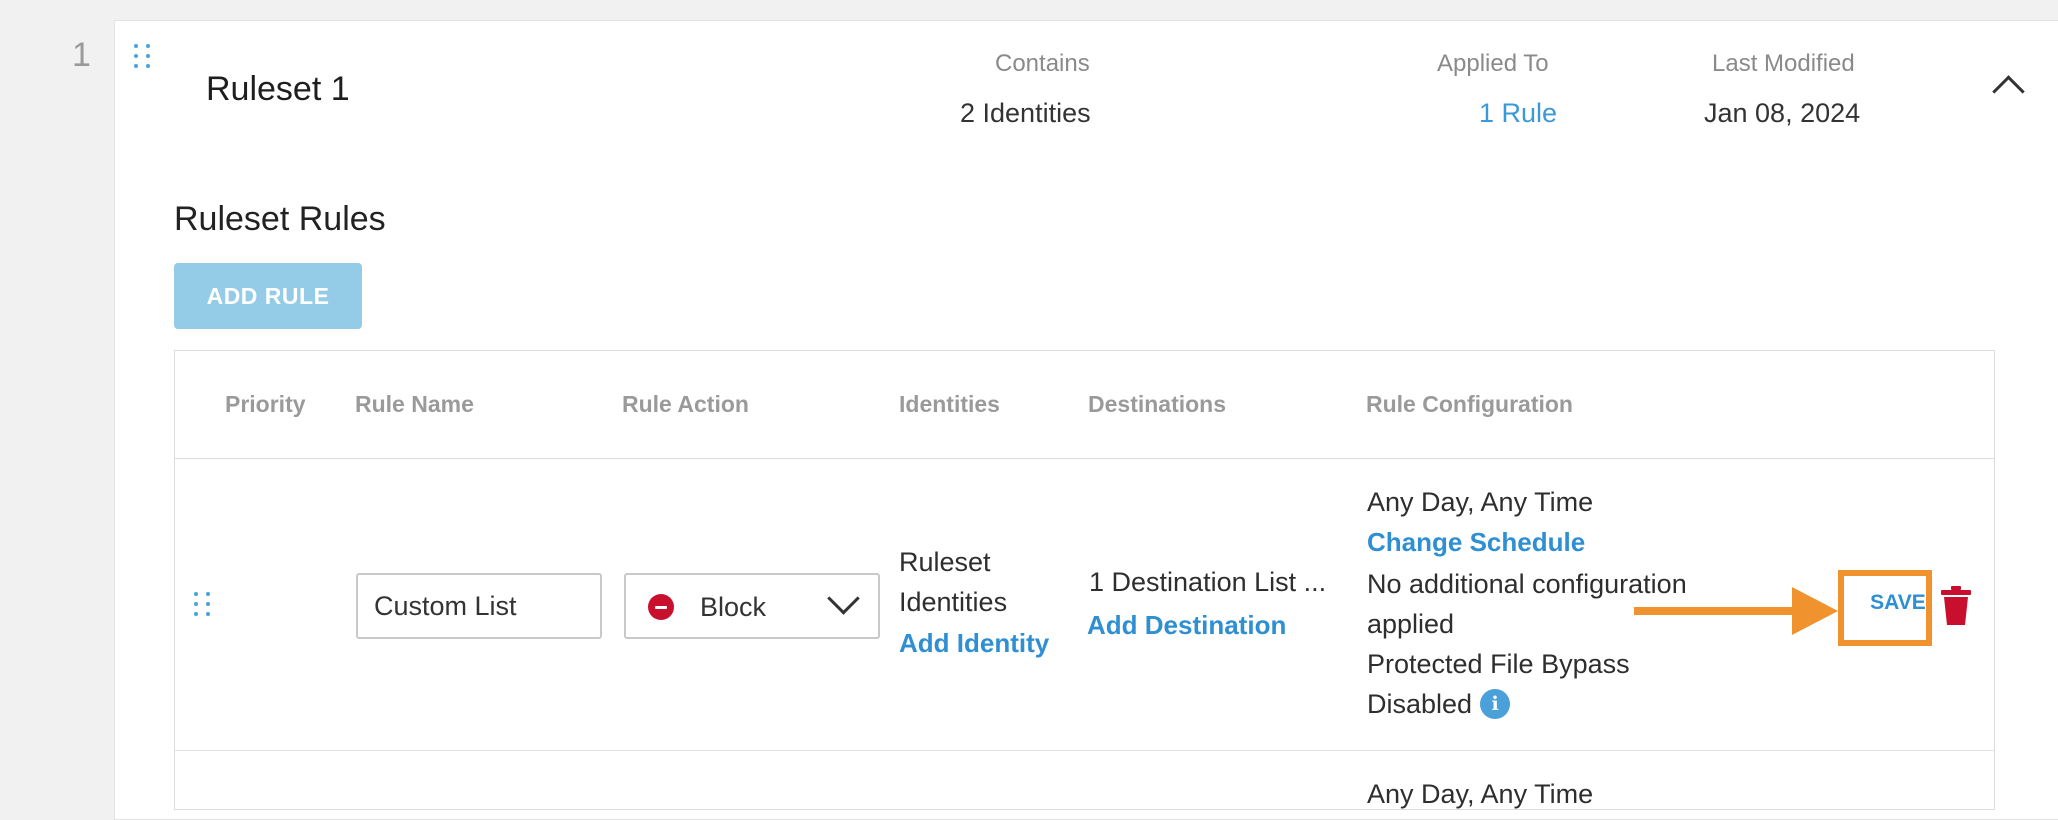  What do you see at coordinates (1157, 404) in the screenshot?
I see `header-destinations: Destinations` at bounding box center [1157, 404].